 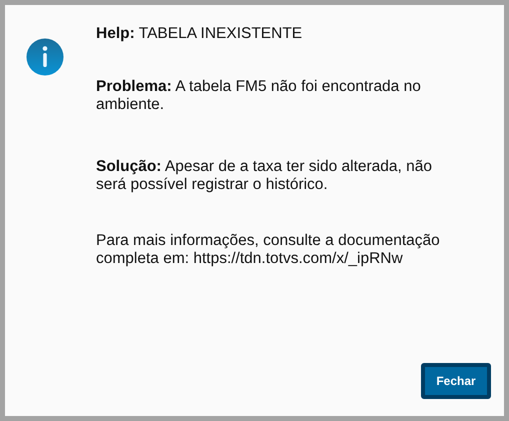 I want to click on message-text: Solução: Apesar de a taxa ter sido alterada, não será possível registrar o histórico., so click(x=265, y=176).